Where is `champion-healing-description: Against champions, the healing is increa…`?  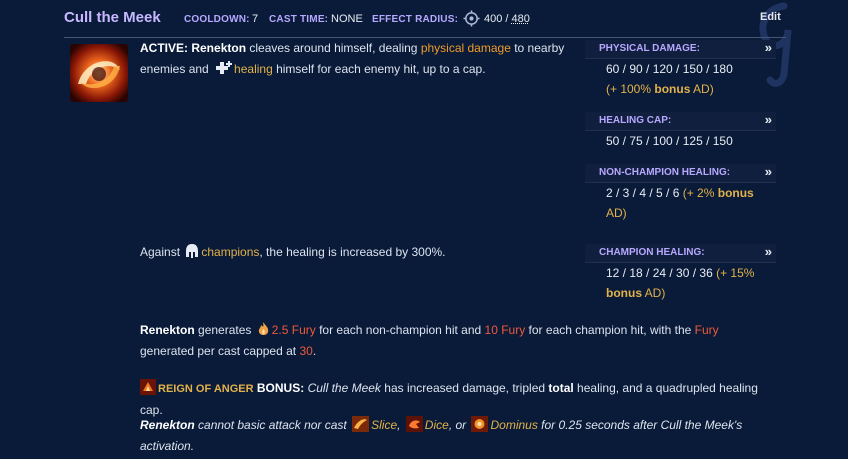
champion-healing-description: Against champions, the healing is increa… is located at coordinates (293, 251).